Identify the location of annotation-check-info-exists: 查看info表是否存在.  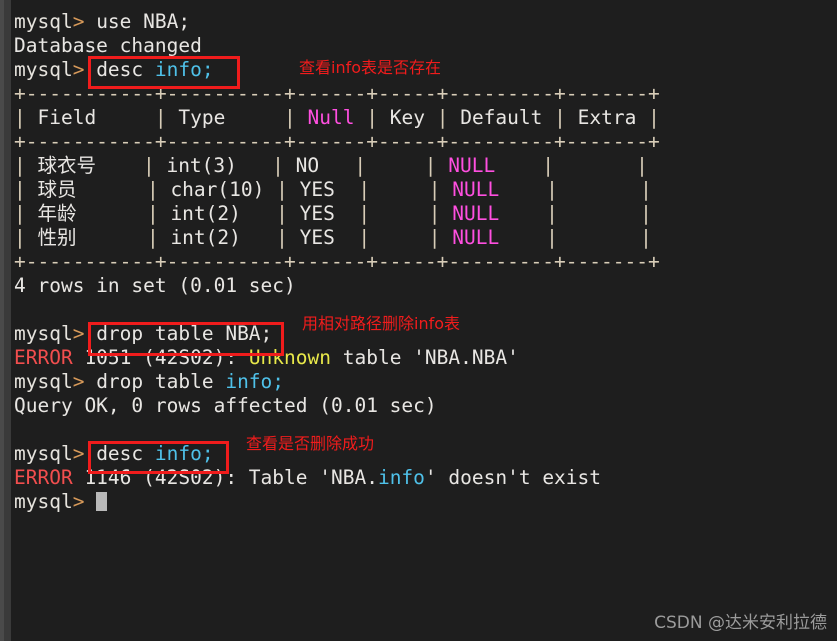
(370, 67).